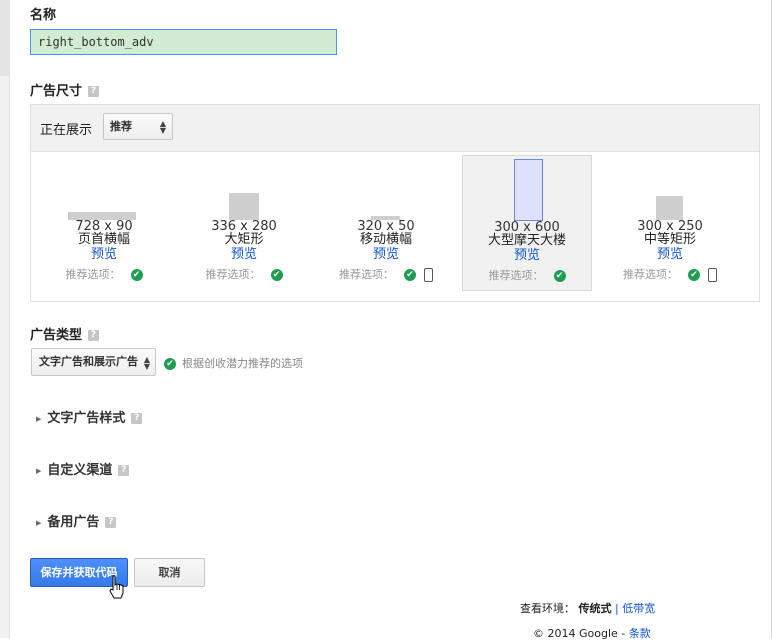 The height and width of the screenshot is (641, 772). I want to click on section-text-ad-style: ▶ 文字广告样式?, so click(89, 416).